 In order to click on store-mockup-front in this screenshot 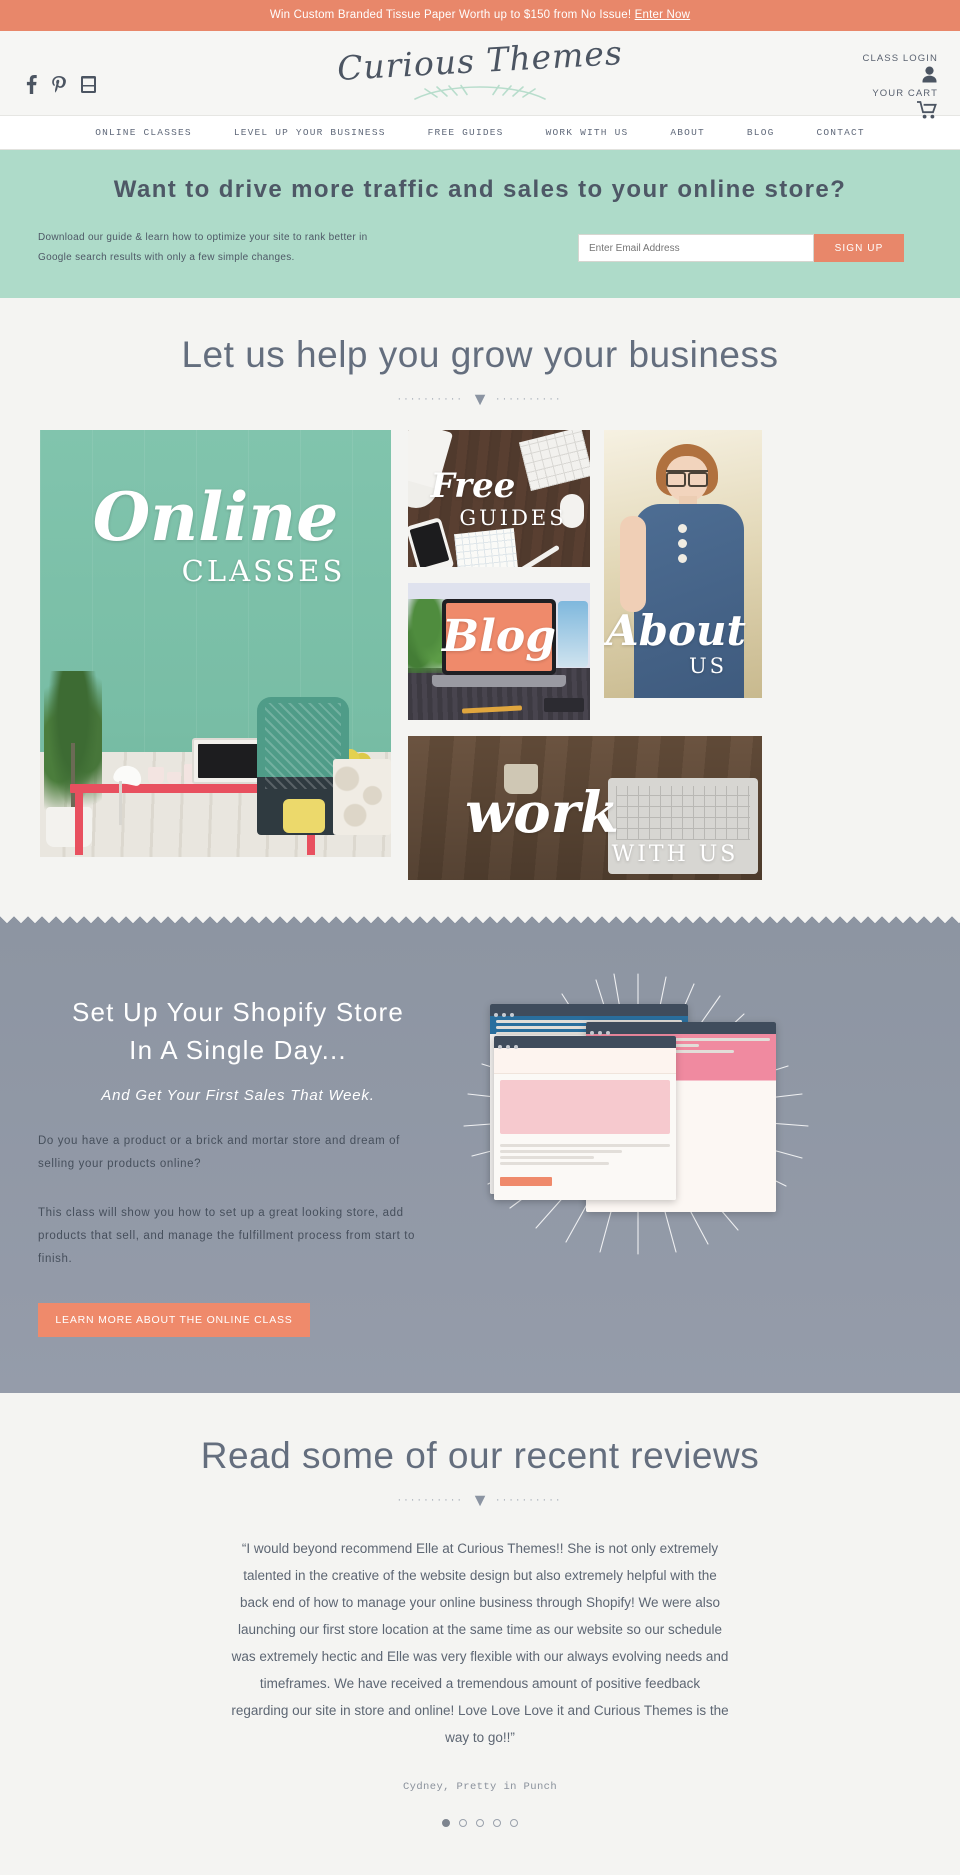, I will do `click(585, 1118)`.